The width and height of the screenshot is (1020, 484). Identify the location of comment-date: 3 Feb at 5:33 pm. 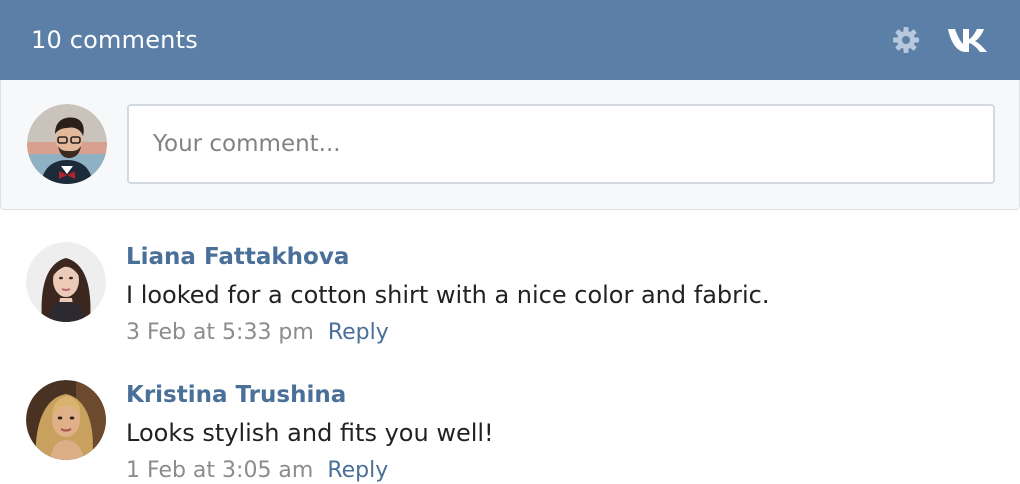
(220, 332).